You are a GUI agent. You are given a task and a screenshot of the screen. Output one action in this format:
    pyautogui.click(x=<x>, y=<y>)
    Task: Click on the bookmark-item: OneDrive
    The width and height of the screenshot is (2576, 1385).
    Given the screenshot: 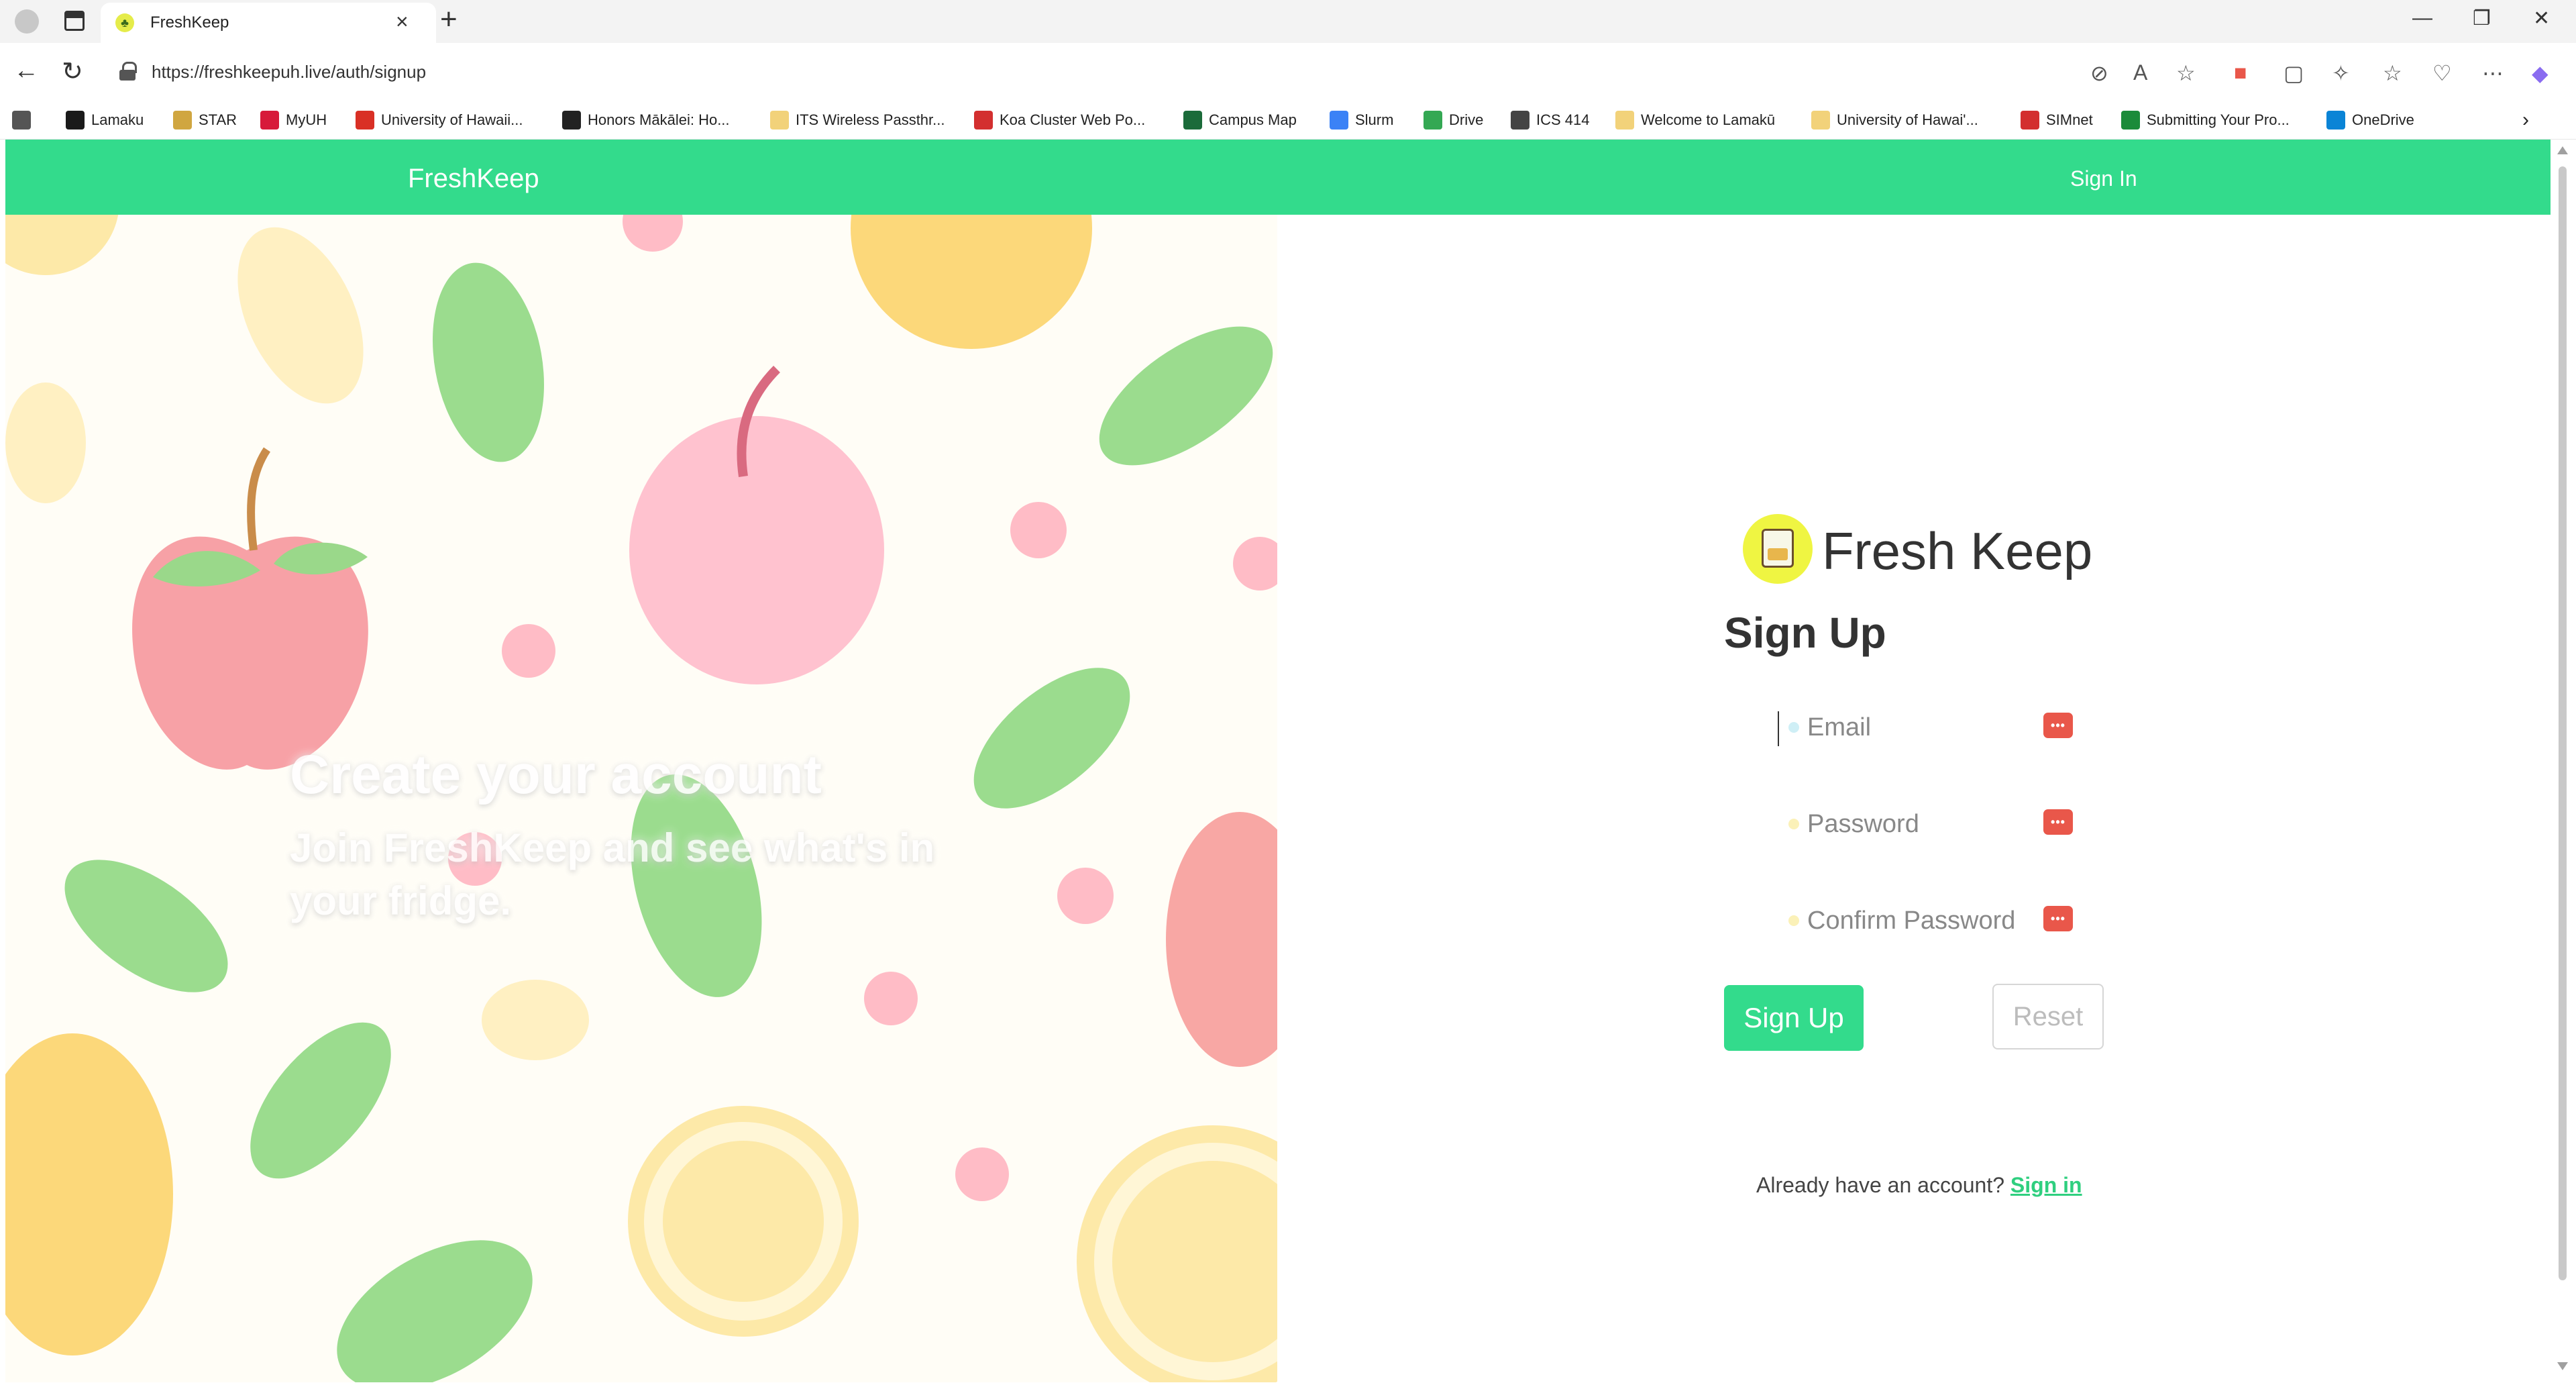 What is the action you would take?
    pyautogui.click(x=2370, y=121)
    